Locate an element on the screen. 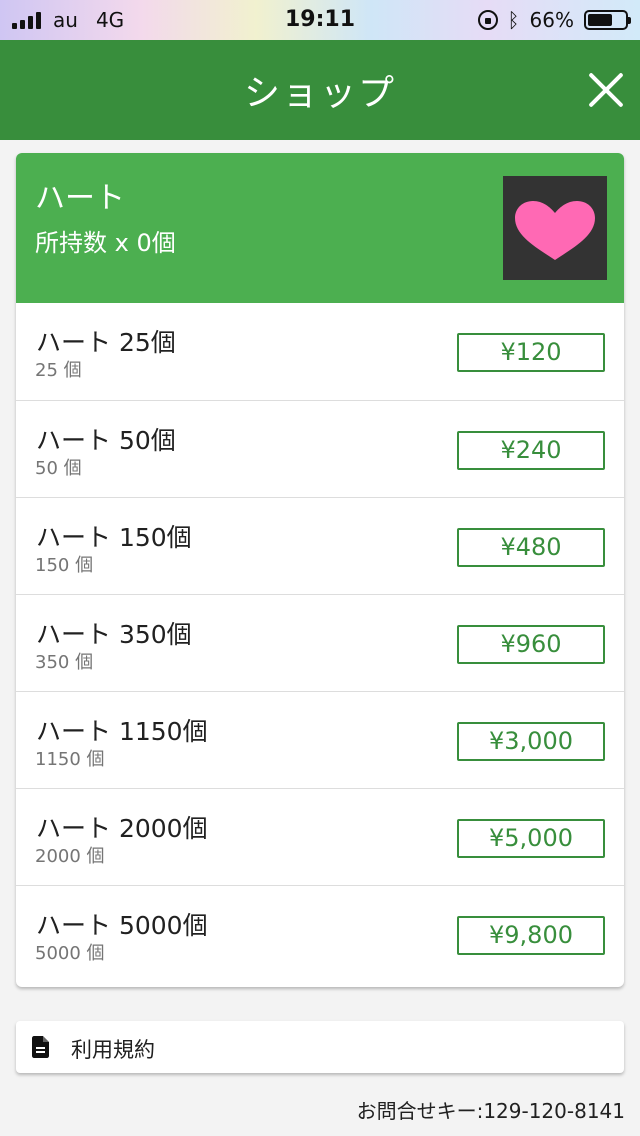 The image size is (640, 1136). page-title: ショップ is located at coordinates (319, 93).